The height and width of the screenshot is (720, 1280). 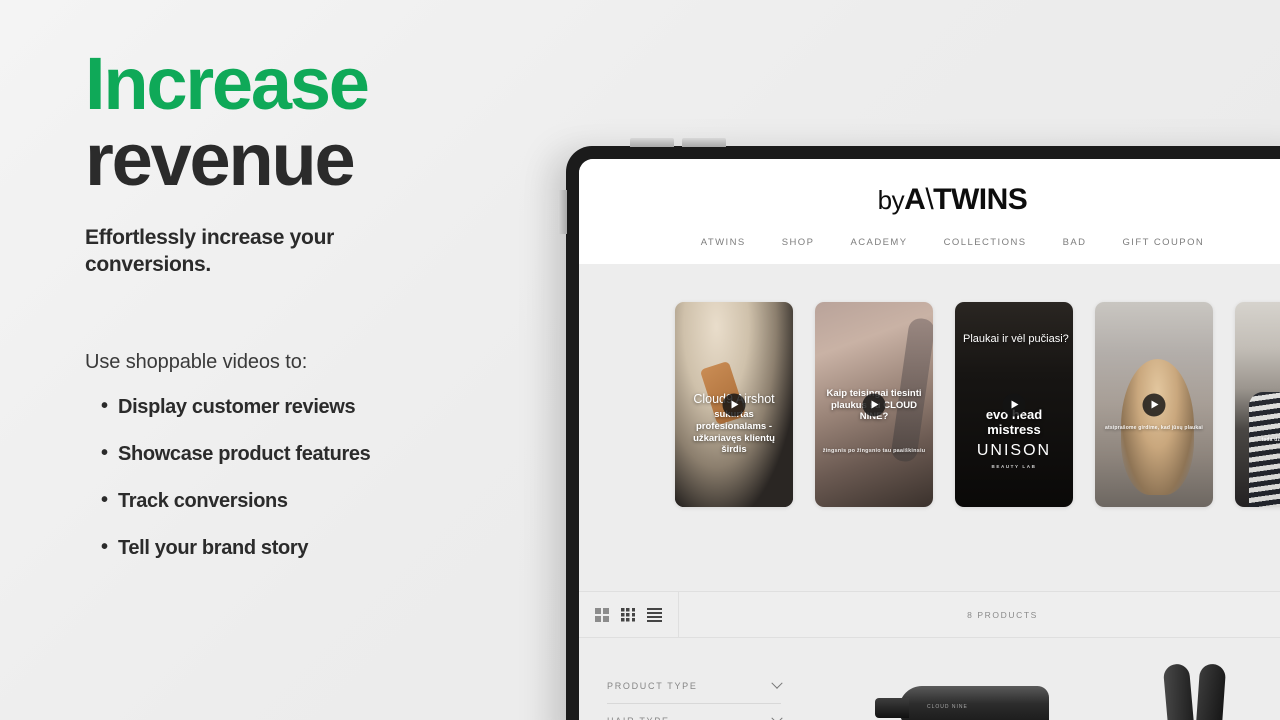 What do you see at coordinates (320, 548) in the screenshot?
I see `list-item: Tell your brand story` at bounding box center [320, 548].